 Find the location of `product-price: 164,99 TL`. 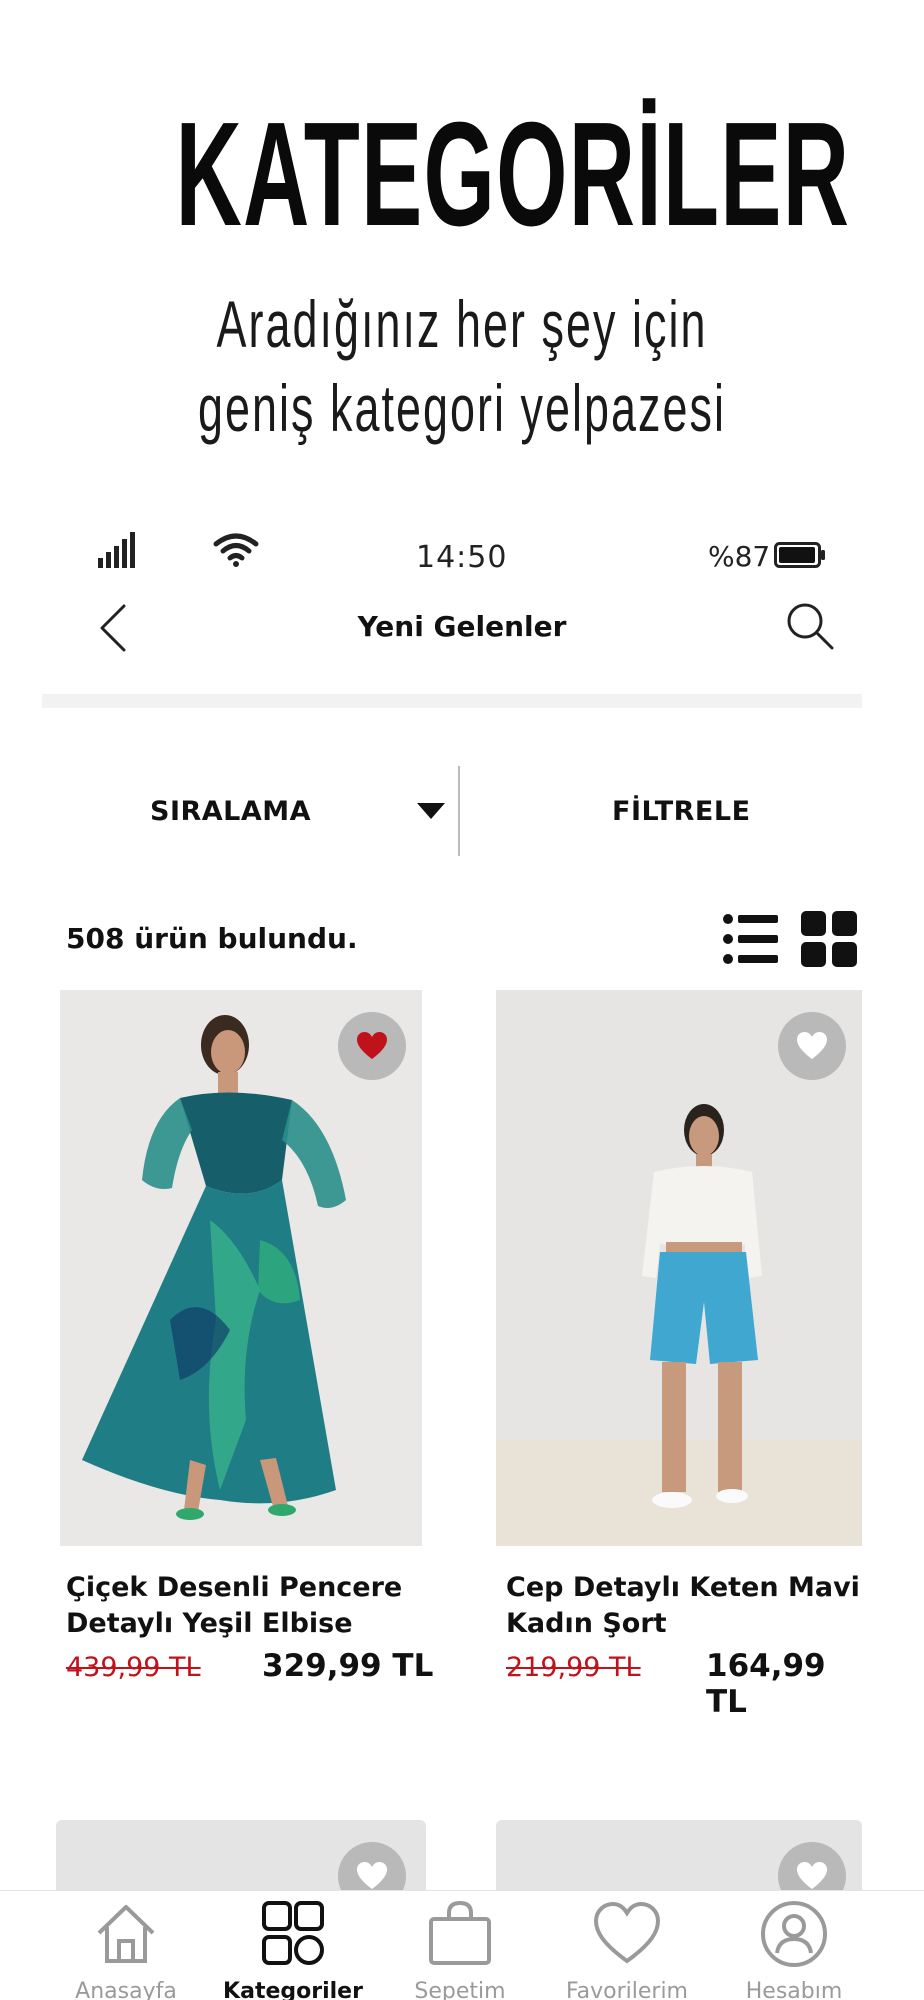

product-price: 164,99 TL is located at coordinates (766, 1684).